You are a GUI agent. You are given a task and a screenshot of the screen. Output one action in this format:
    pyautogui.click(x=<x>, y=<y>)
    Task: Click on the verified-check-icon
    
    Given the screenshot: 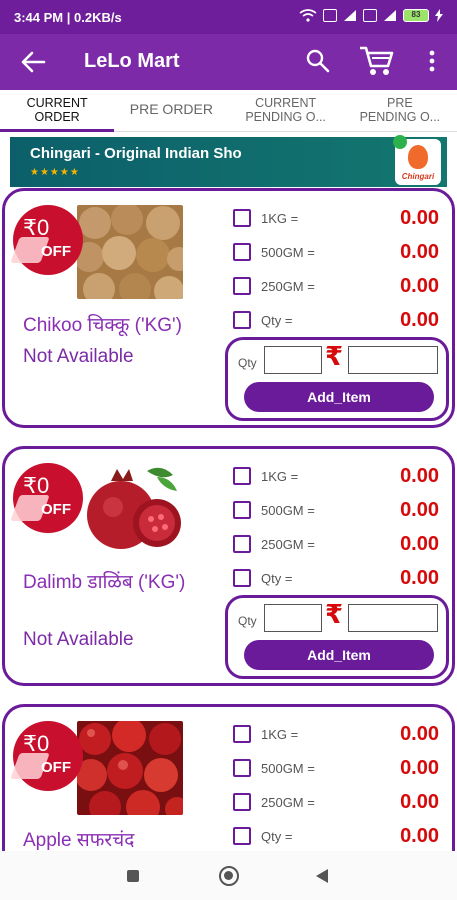 What is the action you would take?
    pyautogui.click(x=400, y=142)
    